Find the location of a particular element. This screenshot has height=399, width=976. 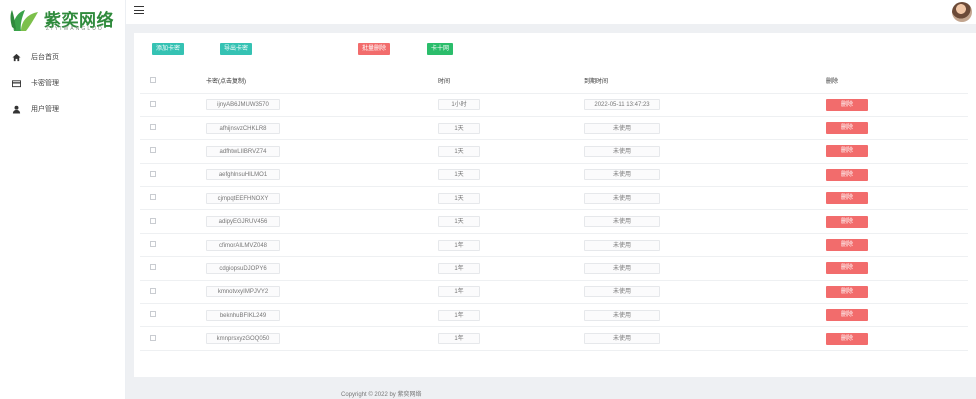

card-site-button: 卡十网 is located at coordinates (440, 49).